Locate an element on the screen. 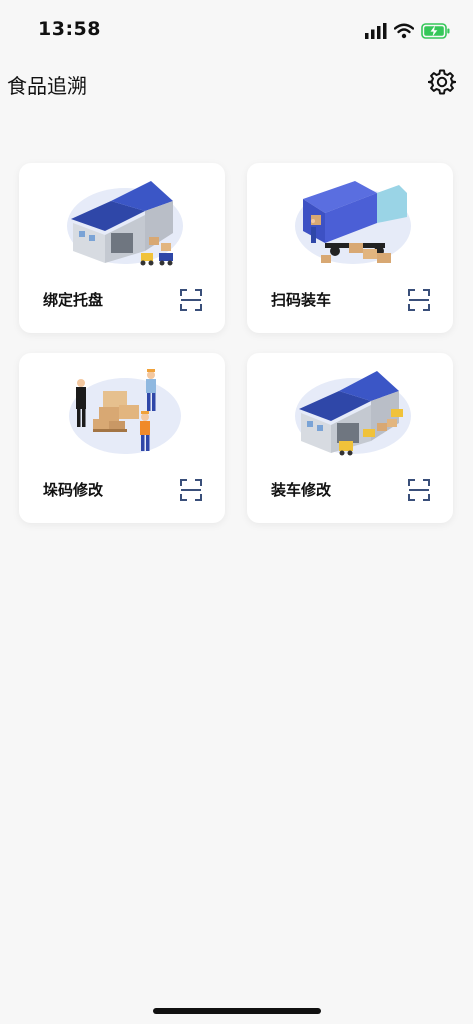 This screenshot has height=1024, width=473. card-bind-pallet: 绑定托盘 is located at coordinates (122, 248).